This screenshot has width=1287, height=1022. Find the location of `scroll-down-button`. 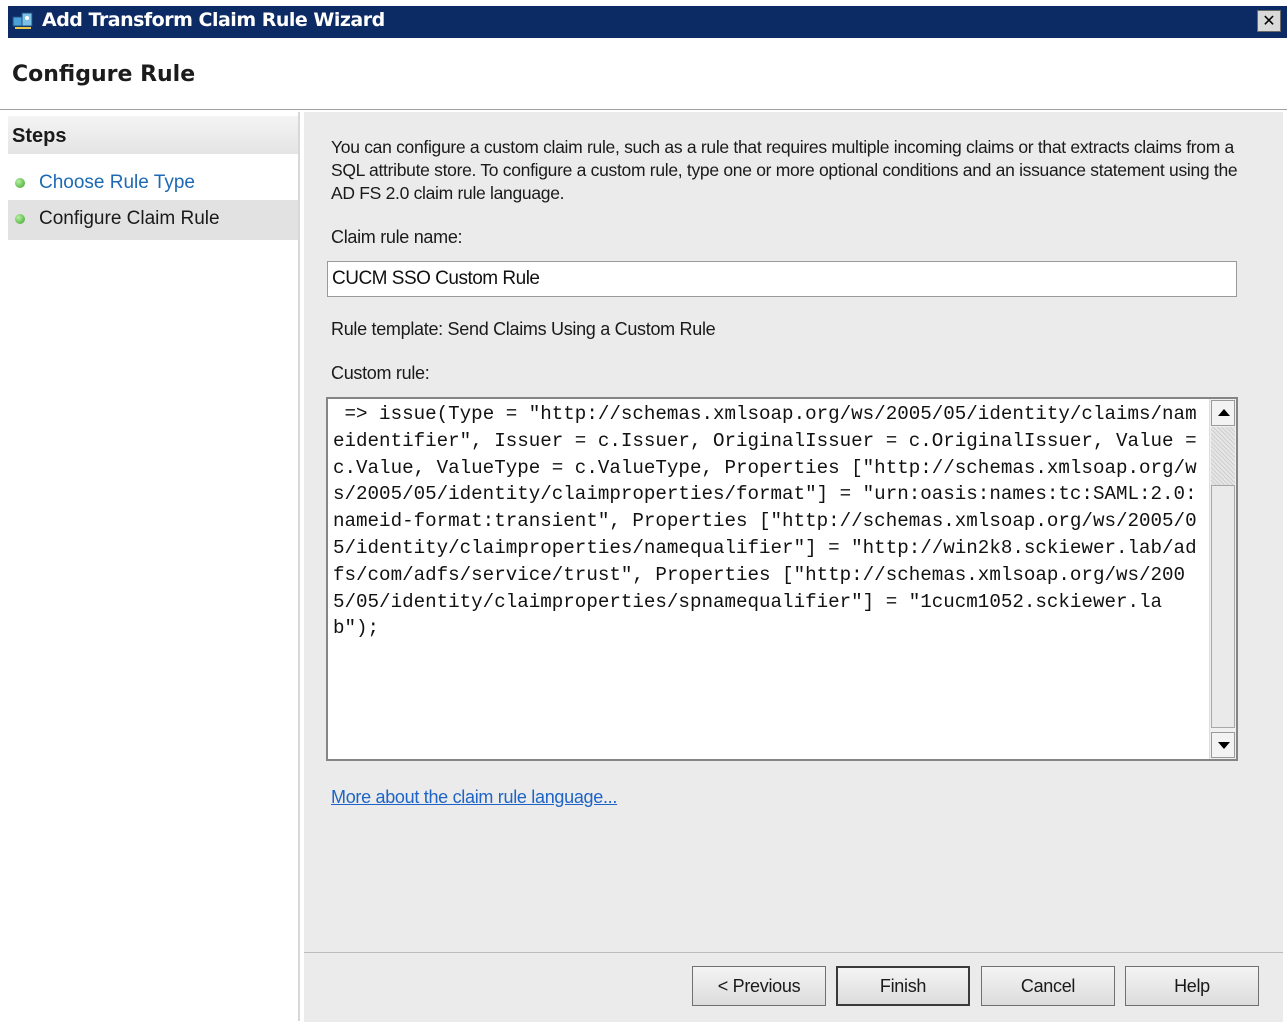

scroll-down-button is located at coordinates (1223, 745).